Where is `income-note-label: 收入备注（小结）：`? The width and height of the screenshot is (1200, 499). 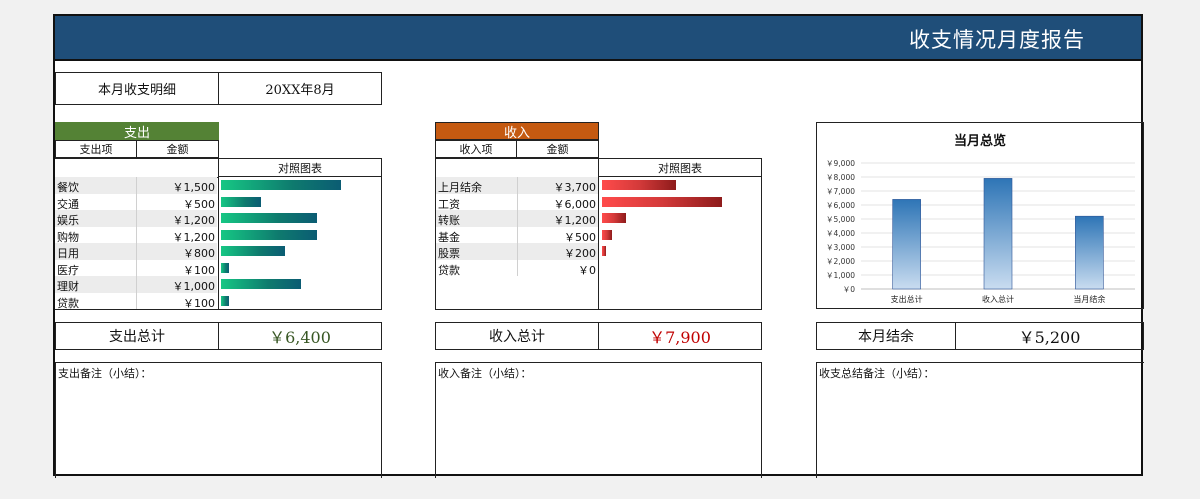
income-note-label: 收入备注（小结）： is located at coordinates (485, 373).